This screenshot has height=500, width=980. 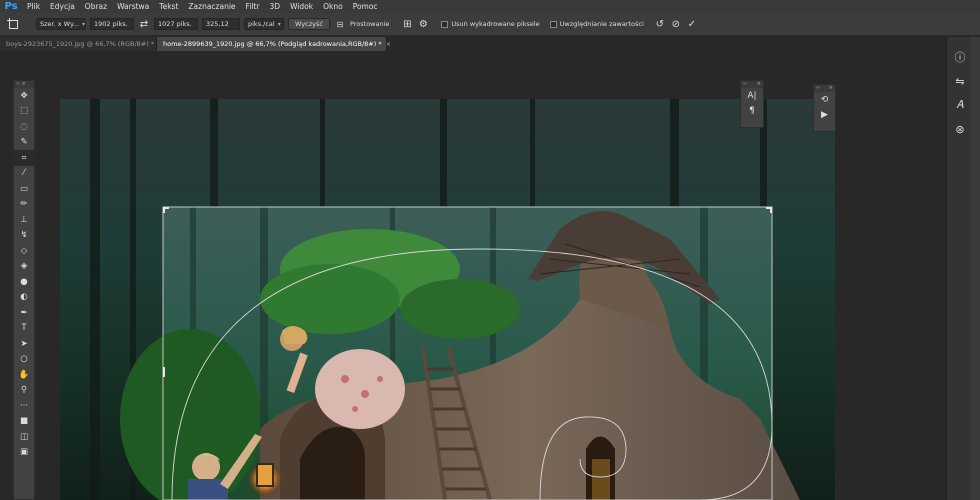 What do you see at coordinates (309, 24) in the screenshot?
I see `clear-button: Wyczyść` at bounding box center [309, 24].